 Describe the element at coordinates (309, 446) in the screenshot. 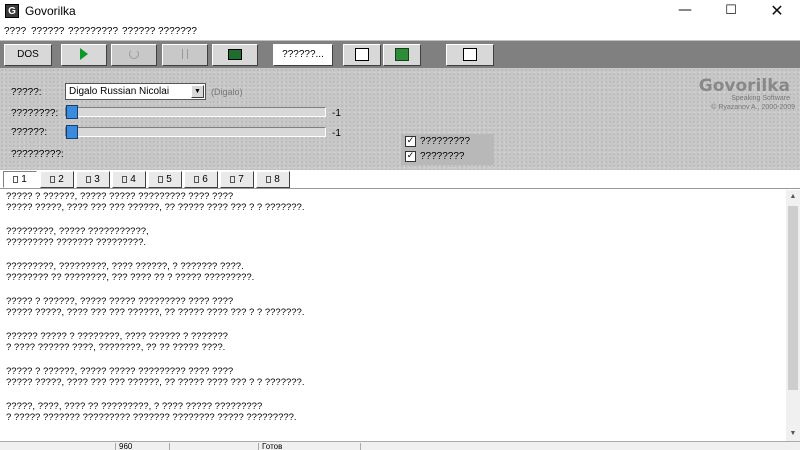

I see `status-state: Готов` at that location.